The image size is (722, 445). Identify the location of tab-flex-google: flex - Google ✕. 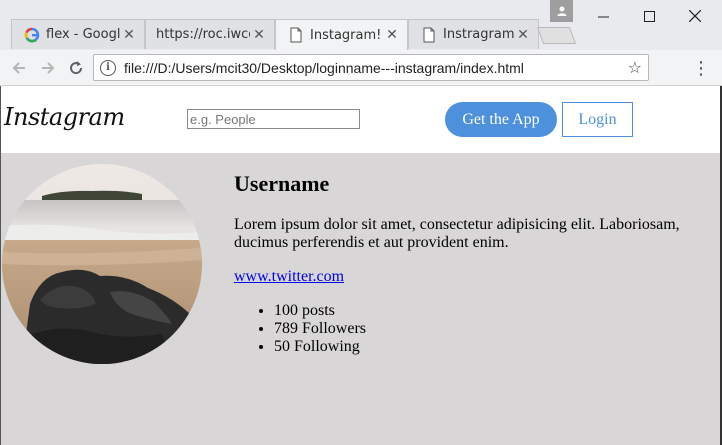
(78, 34).